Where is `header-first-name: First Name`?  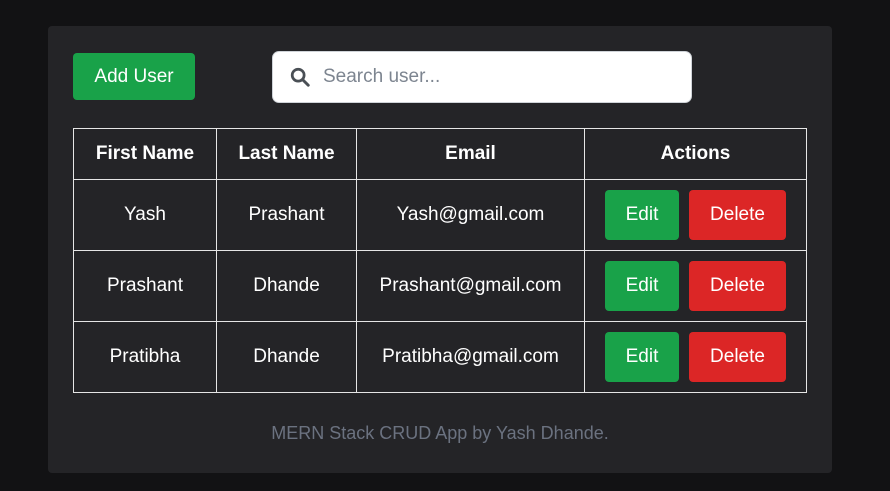
header-first-name: First Name is located at coordinates (145, 154).